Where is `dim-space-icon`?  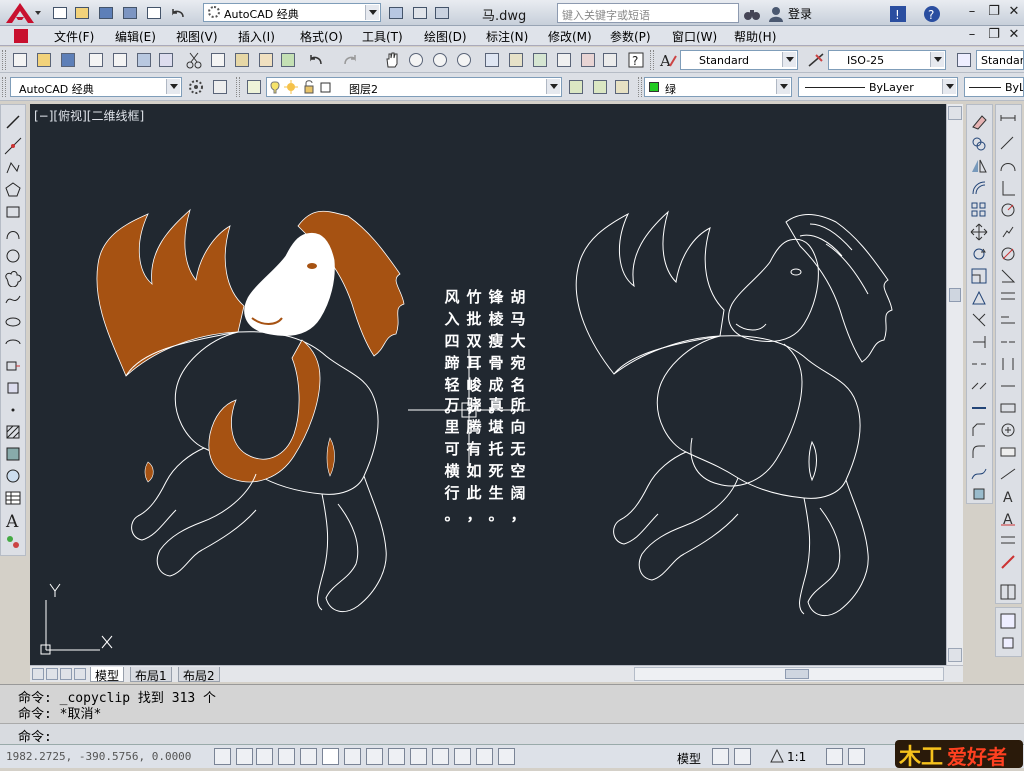
dim-space-icon is located at coordinates (1008, 364).